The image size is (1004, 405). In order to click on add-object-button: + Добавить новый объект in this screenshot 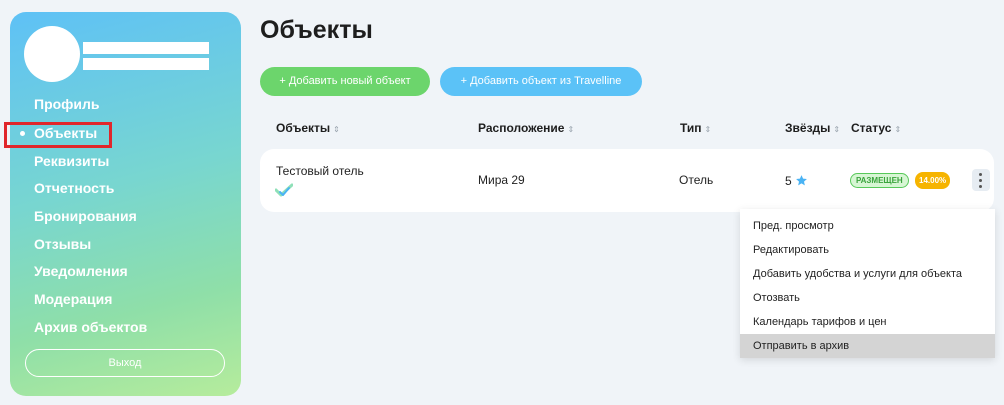, I will do `click(345, 81)`.